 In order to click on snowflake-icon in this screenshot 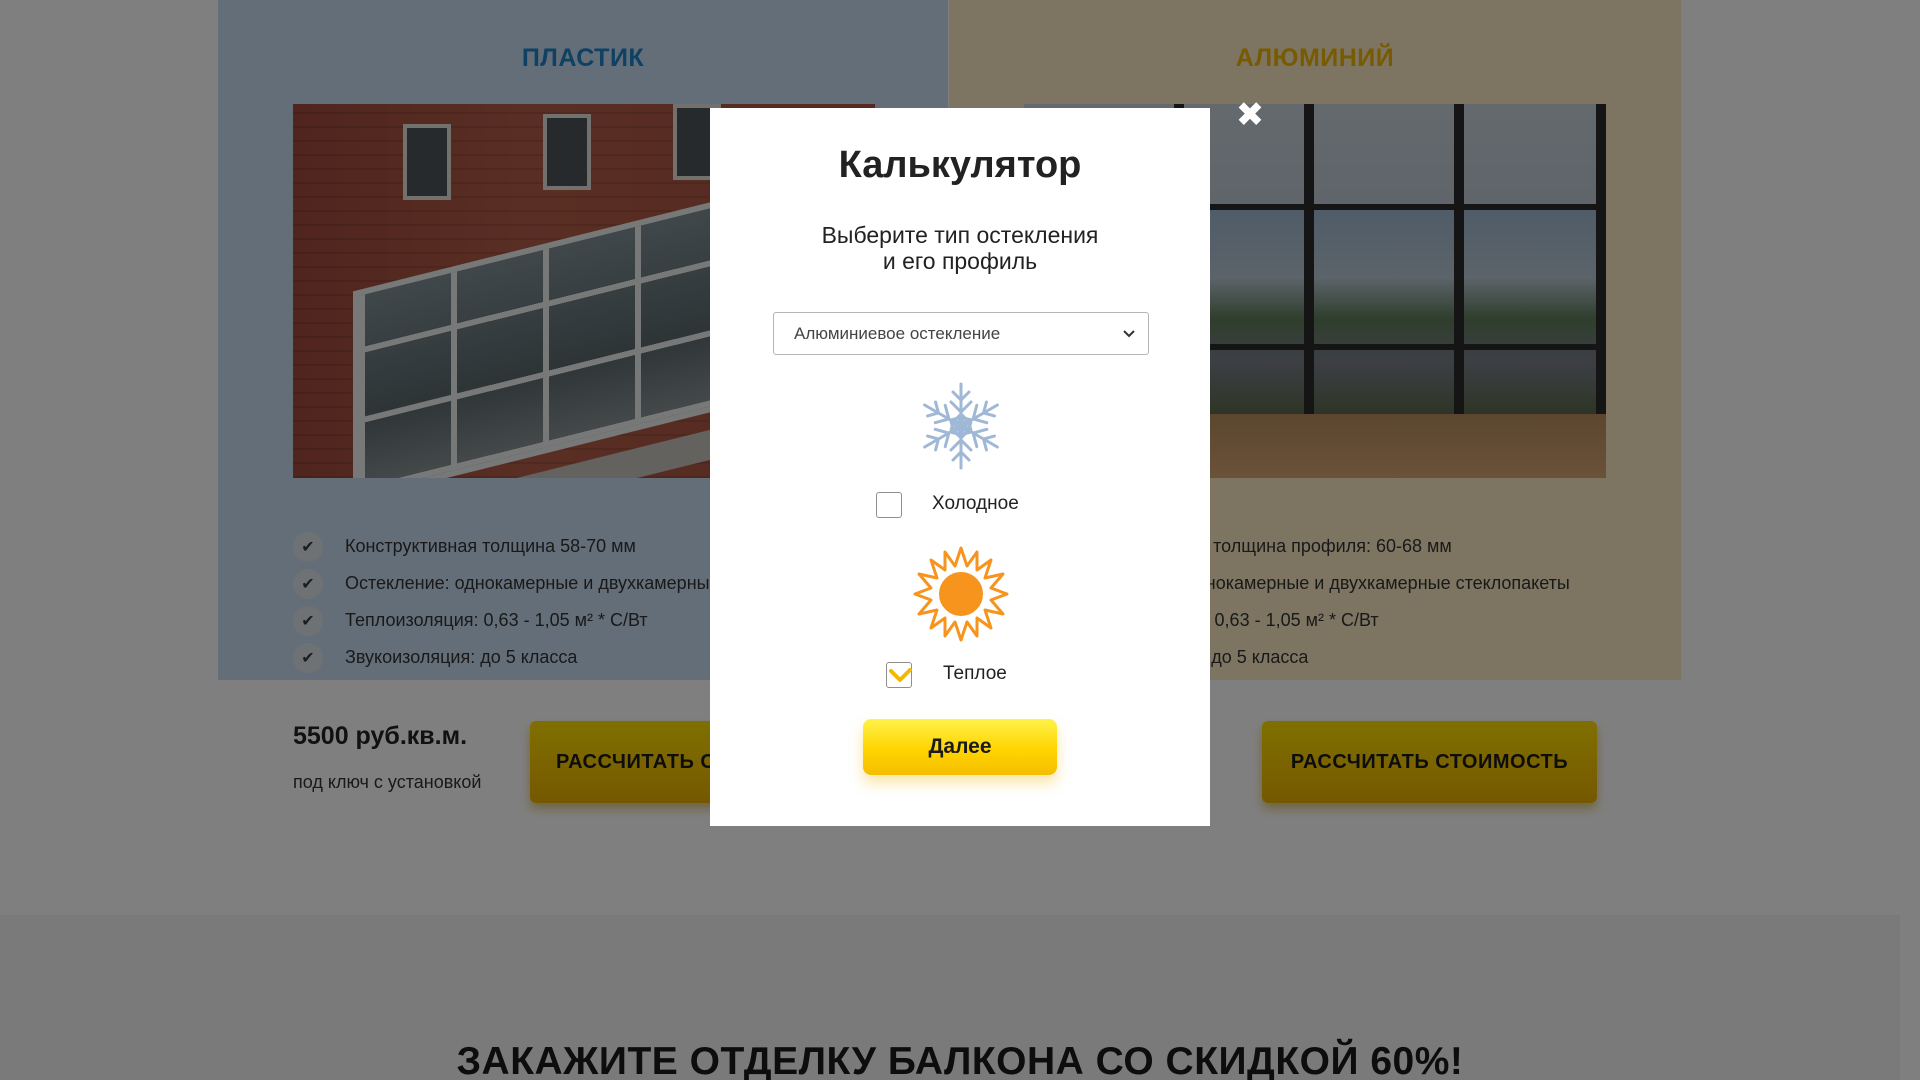, I will do `click(961, 426)`.